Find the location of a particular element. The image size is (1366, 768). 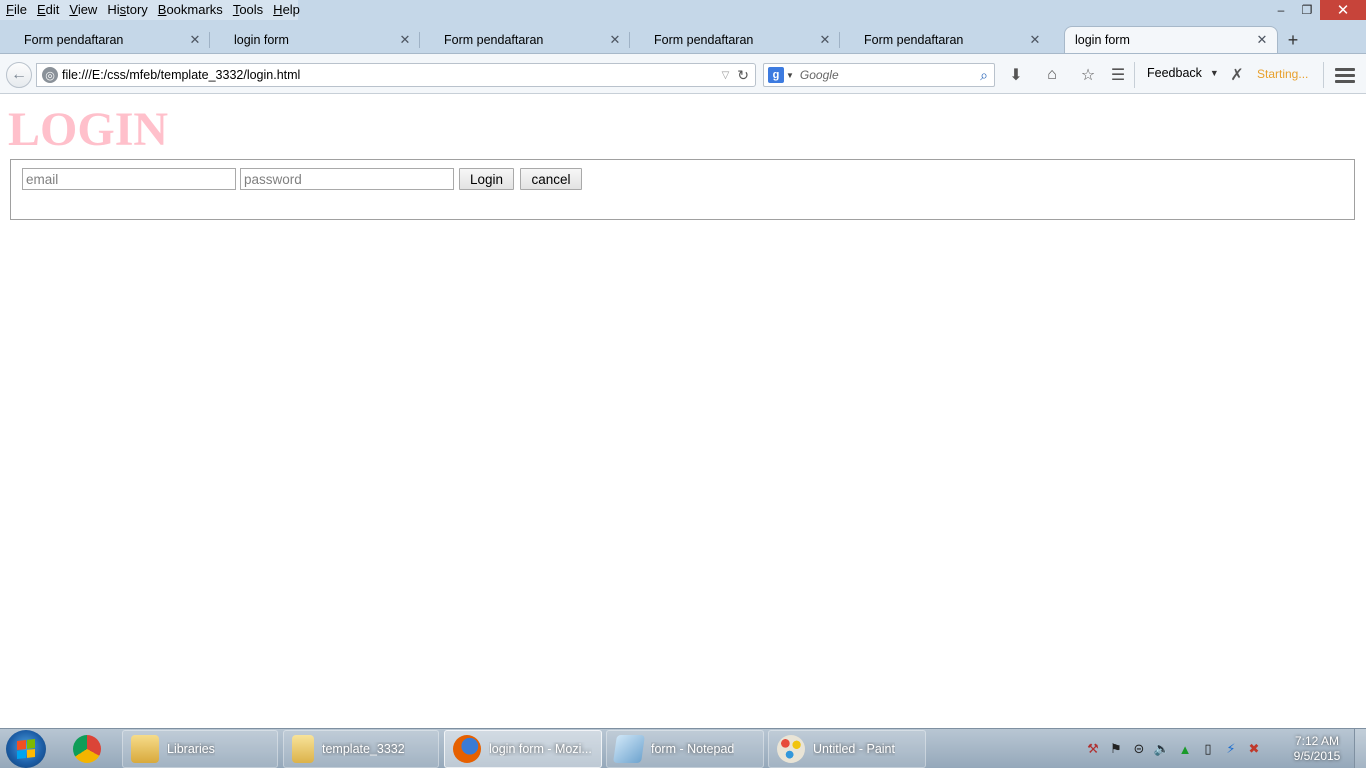

menu-file: File is located at coordinates (16, 10).